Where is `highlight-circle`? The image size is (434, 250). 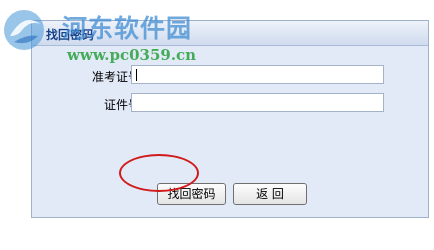
highlight-circle is located at coordinates (159, 173).